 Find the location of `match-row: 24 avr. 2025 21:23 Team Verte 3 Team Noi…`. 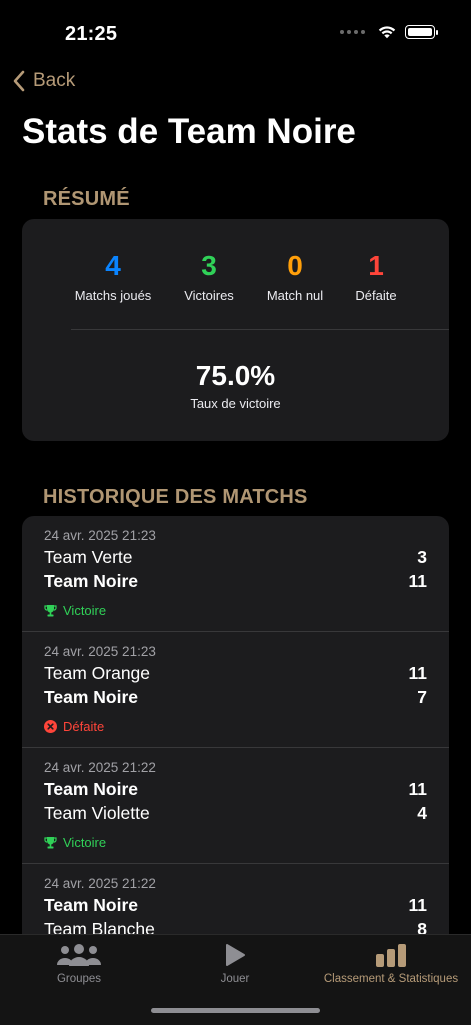

match-row: 24 avr. 2025 21:23 Team Verte 3 Team Noi… is located at coordinates (235, 574).